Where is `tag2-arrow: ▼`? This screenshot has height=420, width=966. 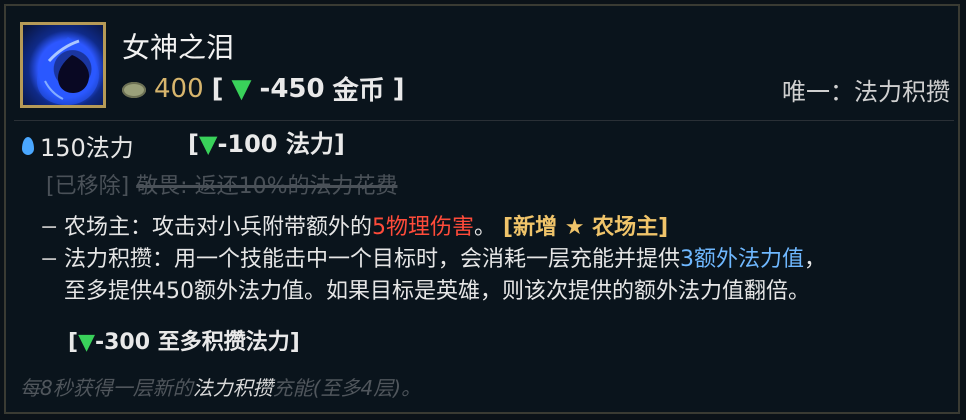 tag2-arrow: ▼ is located at coordinates (86, 342).